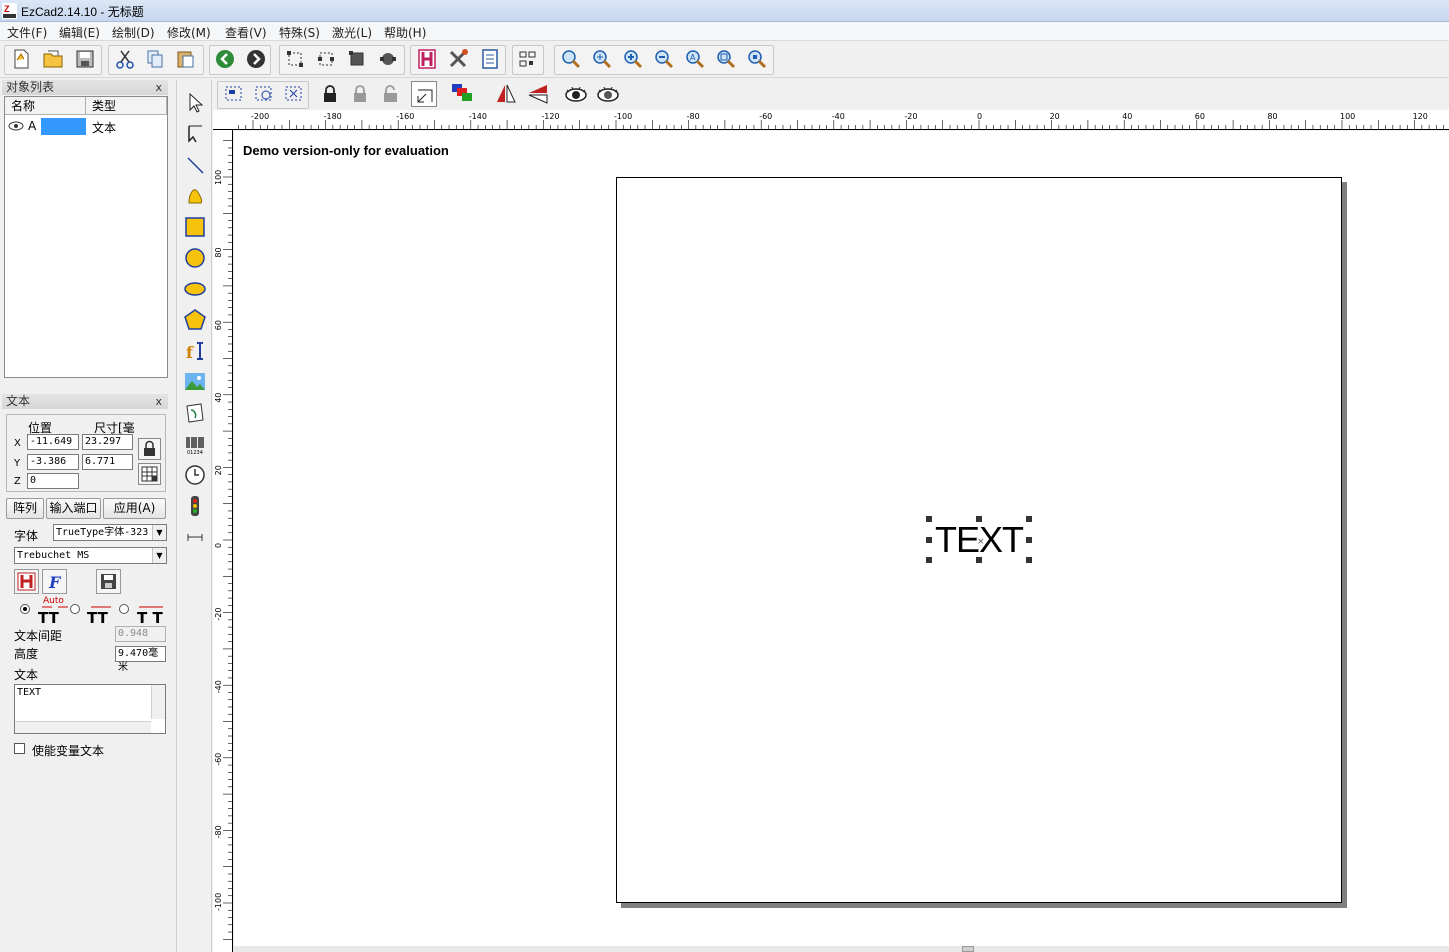  I want to click on node-circle-icon, so click(388, 59).